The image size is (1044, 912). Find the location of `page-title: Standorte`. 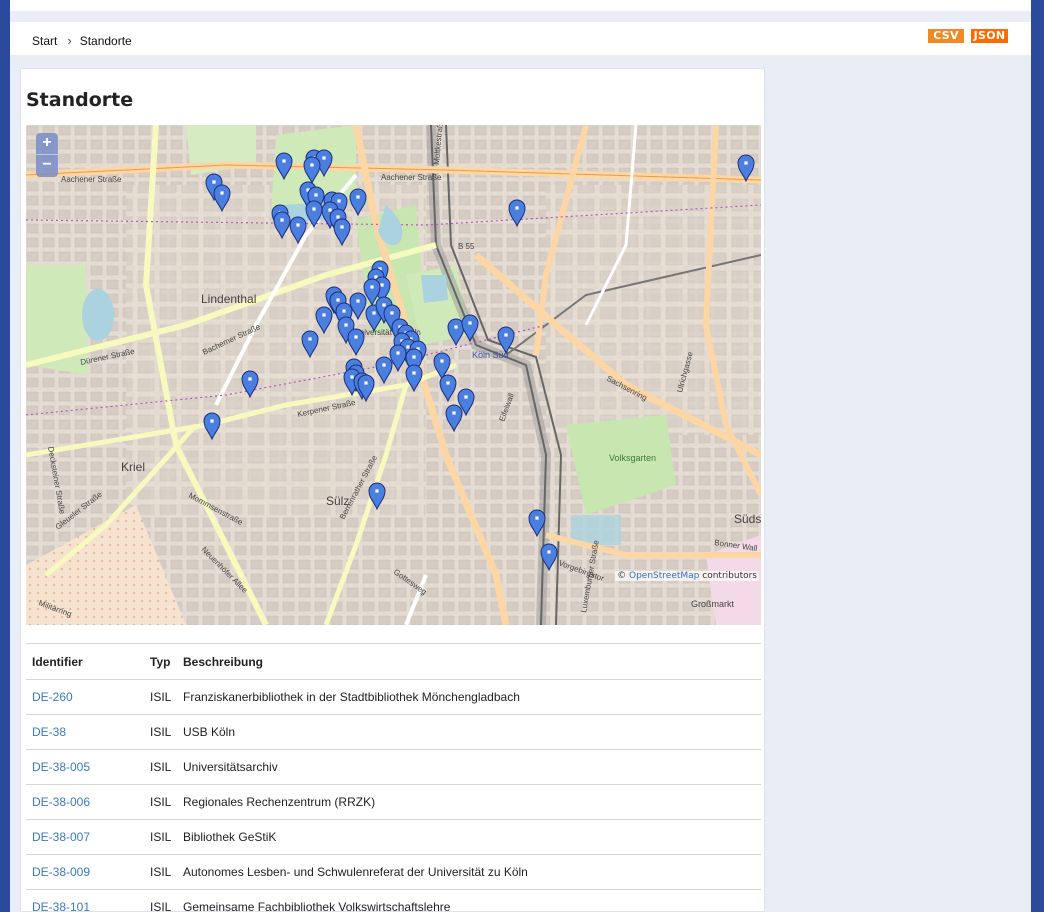

page-title: Standorte is located at coordinates (80, 100).